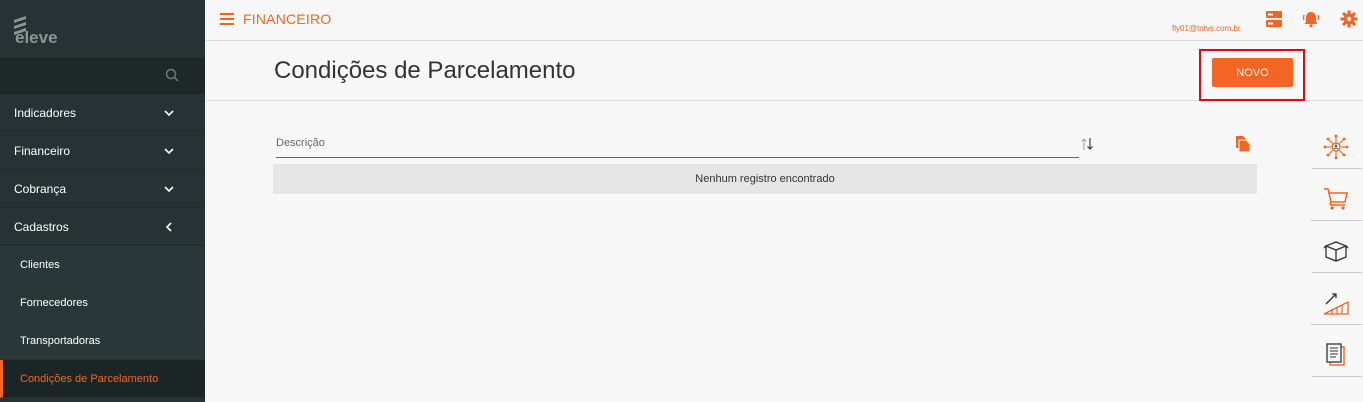 The width and height of the screenshot is (1363, 402). Describe the element at coordinates (425, 70) in the screenshot. I see `page-title: Condições de Parcelamento` at that location.